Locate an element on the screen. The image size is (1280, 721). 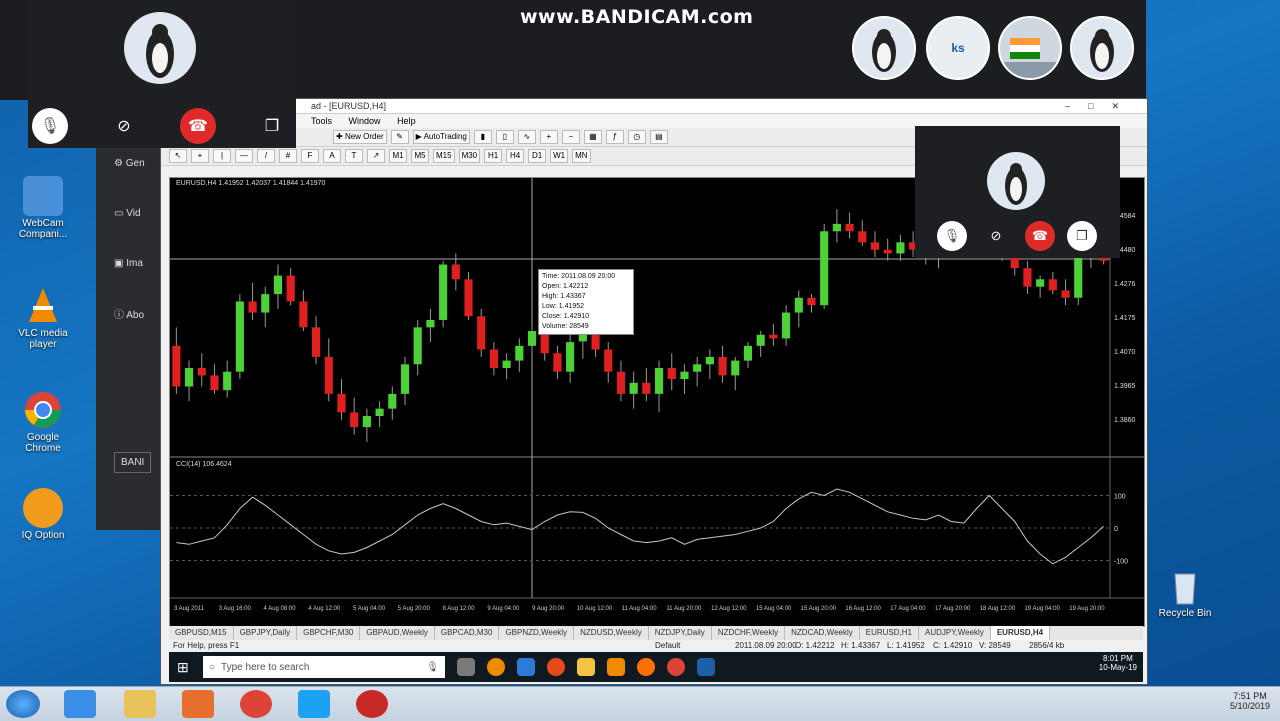
timeframe-h4: H4 is located at coordinates (515, 156).